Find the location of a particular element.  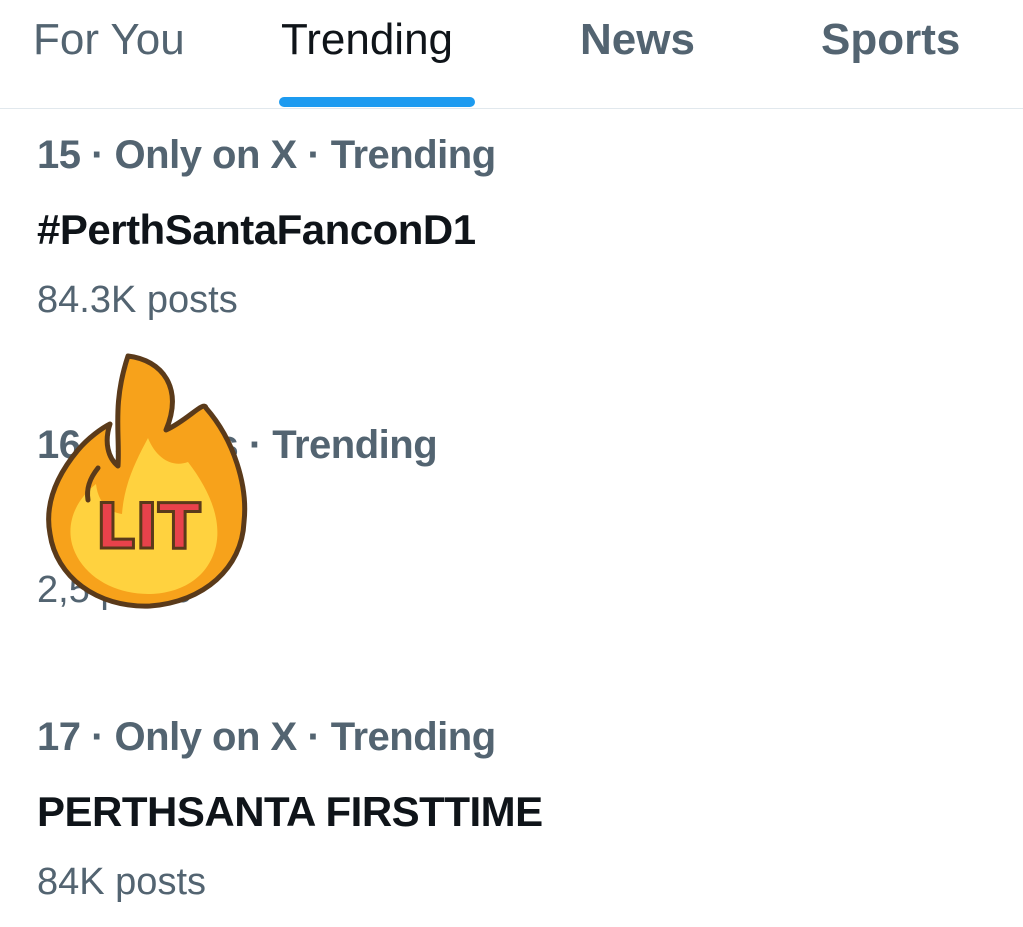

active-tab-indicator is located at coordinates (377, 102).